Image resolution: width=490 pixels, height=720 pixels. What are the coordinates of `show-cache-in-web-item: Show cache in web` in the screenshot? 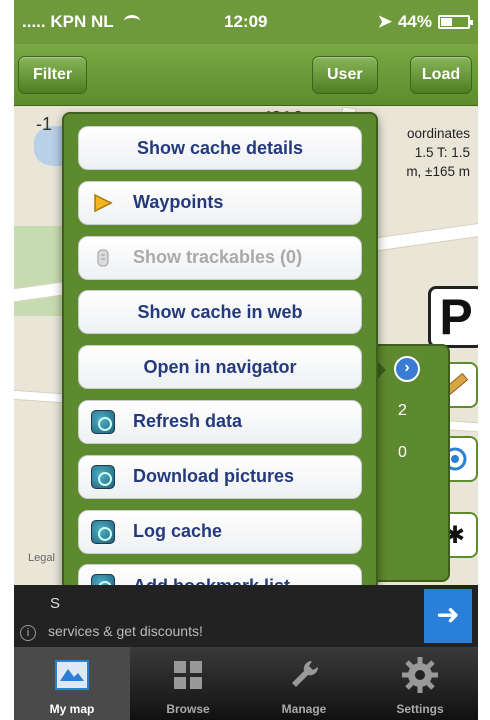 It's located at (220, 312).